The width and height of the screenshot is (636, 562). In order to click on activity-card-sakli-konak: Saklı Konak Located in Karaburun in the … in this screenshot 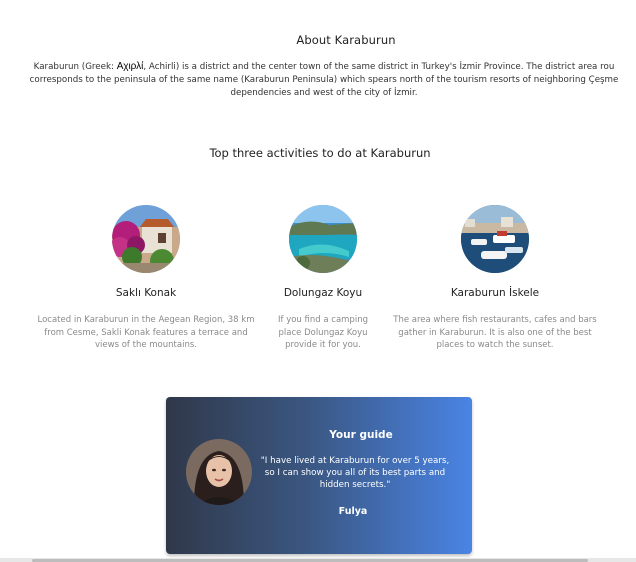, I will do `click(146, 278)`.